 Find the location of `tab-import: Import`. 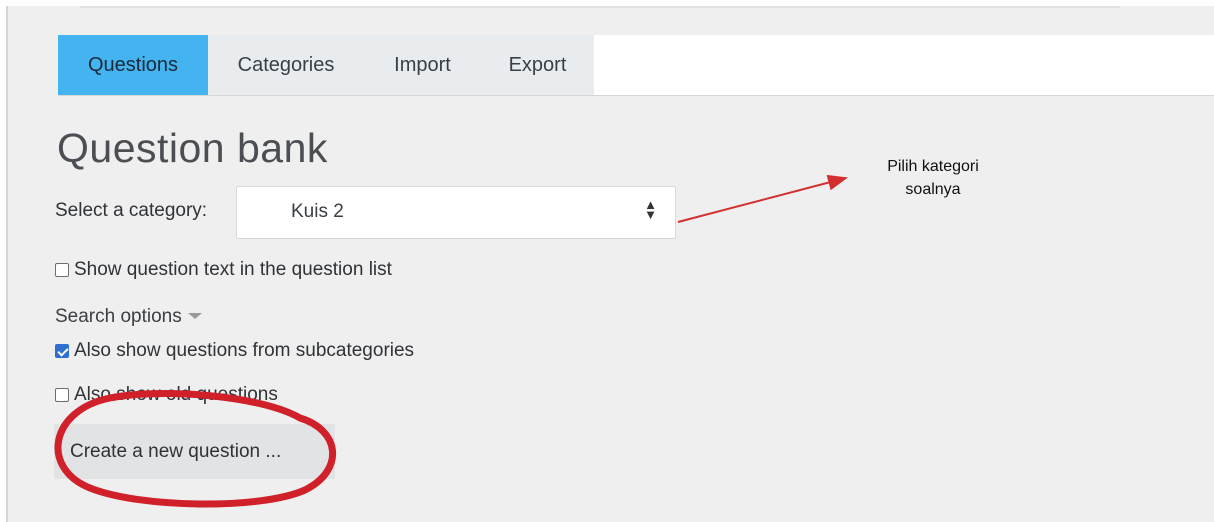

tab-import: Import is located at coordinates (422, 65).